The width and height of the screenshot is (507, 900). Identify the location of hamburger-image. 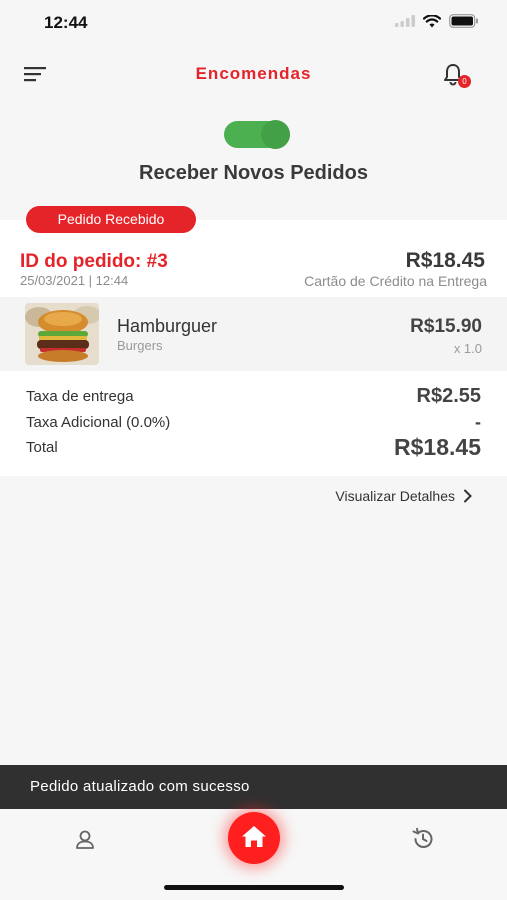
(62, 334).